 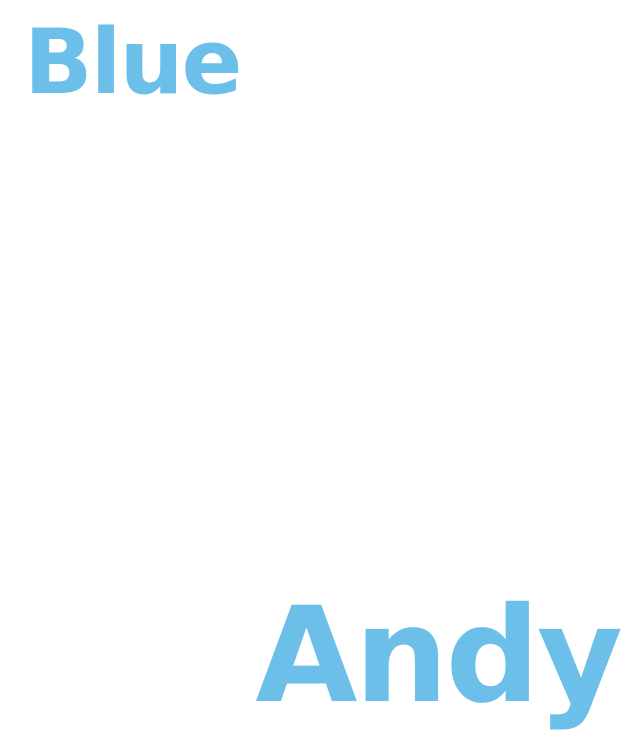 I want to click on word-blue: Blue, so click(x=133, y=62).